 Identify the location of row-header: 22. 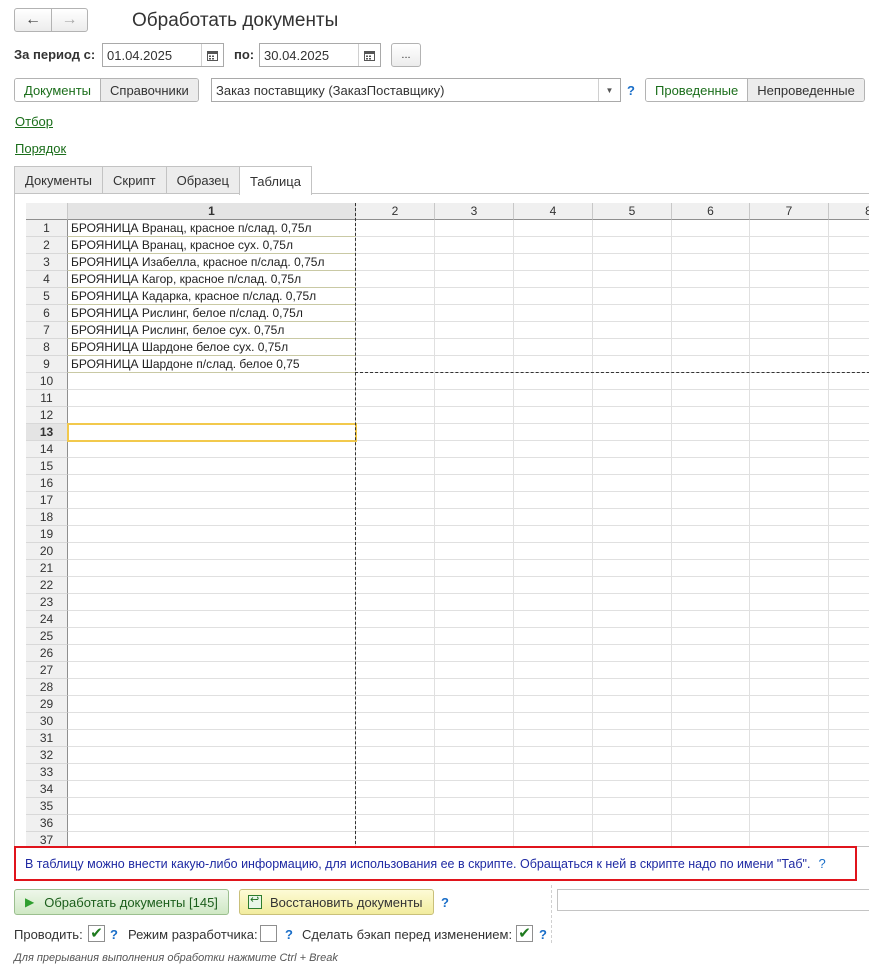
(47, 585).